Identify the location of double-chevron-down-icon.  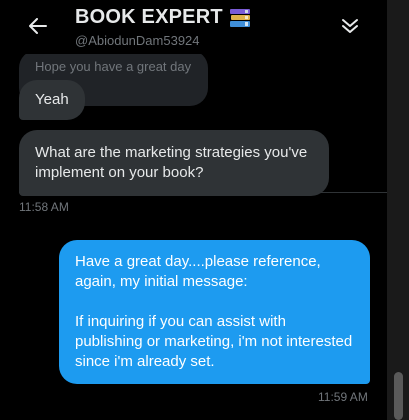
(350, 26).